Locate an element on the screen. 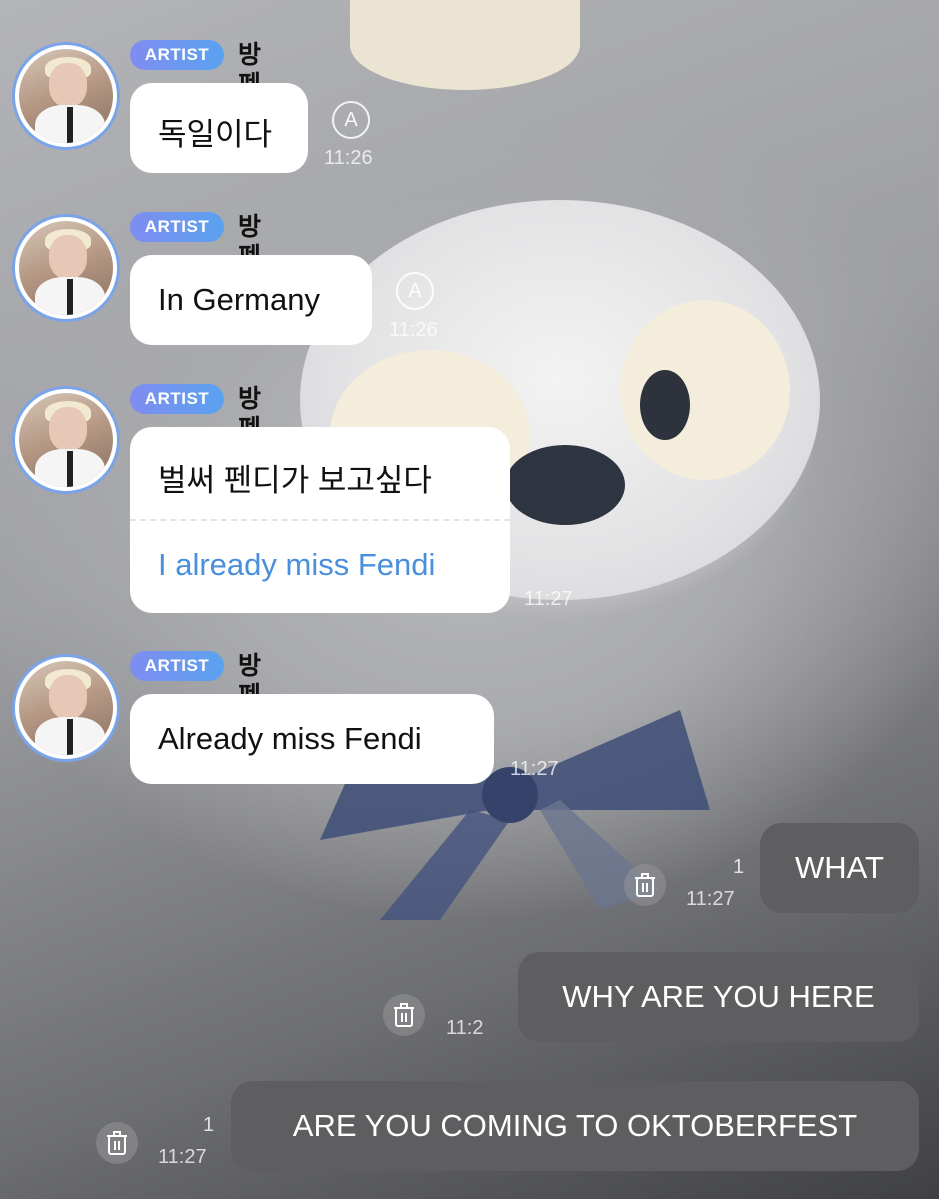 The width and height of the screenshot is (939, 1199). sent-bubble: WHY ARE YOU HERE is located at coordinates (718, 997).